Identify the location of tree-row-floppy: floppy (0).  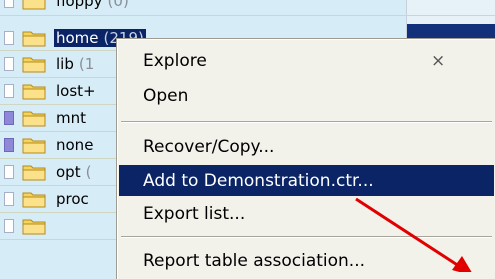
(247, 7).